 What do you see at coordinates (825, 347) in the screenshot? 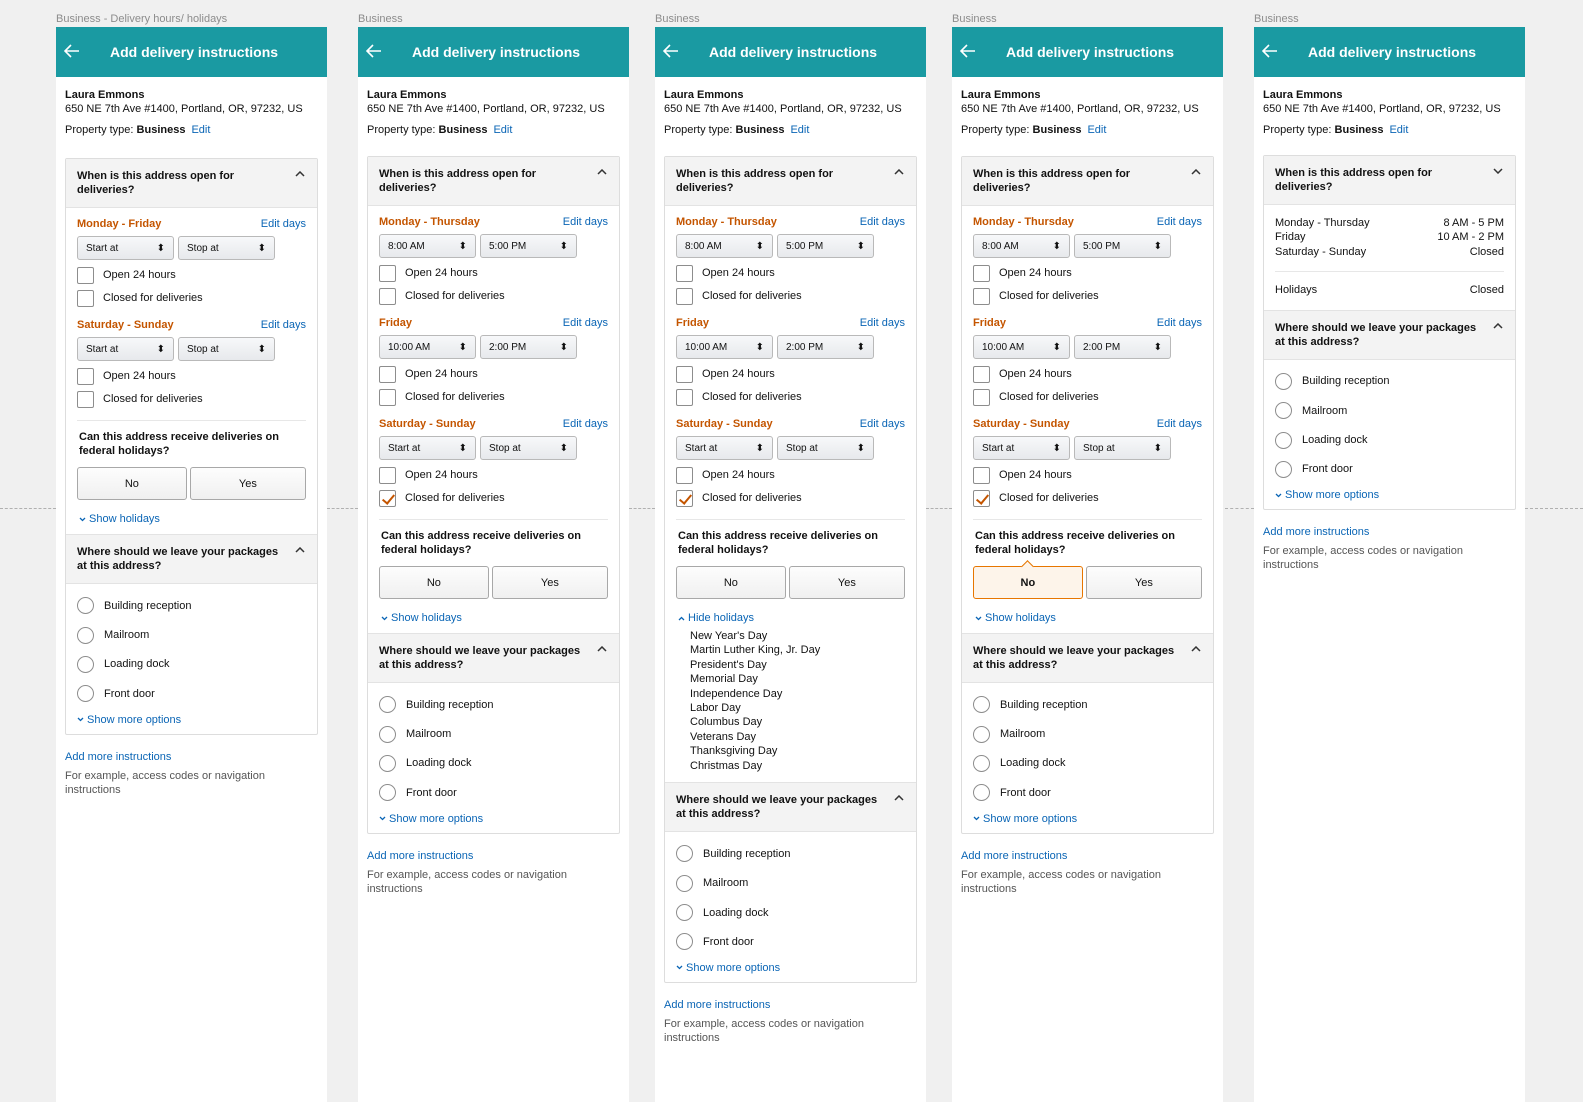
I see `stop-time-select: 2:00 PM ⬍` at bounding box center [825, 347].